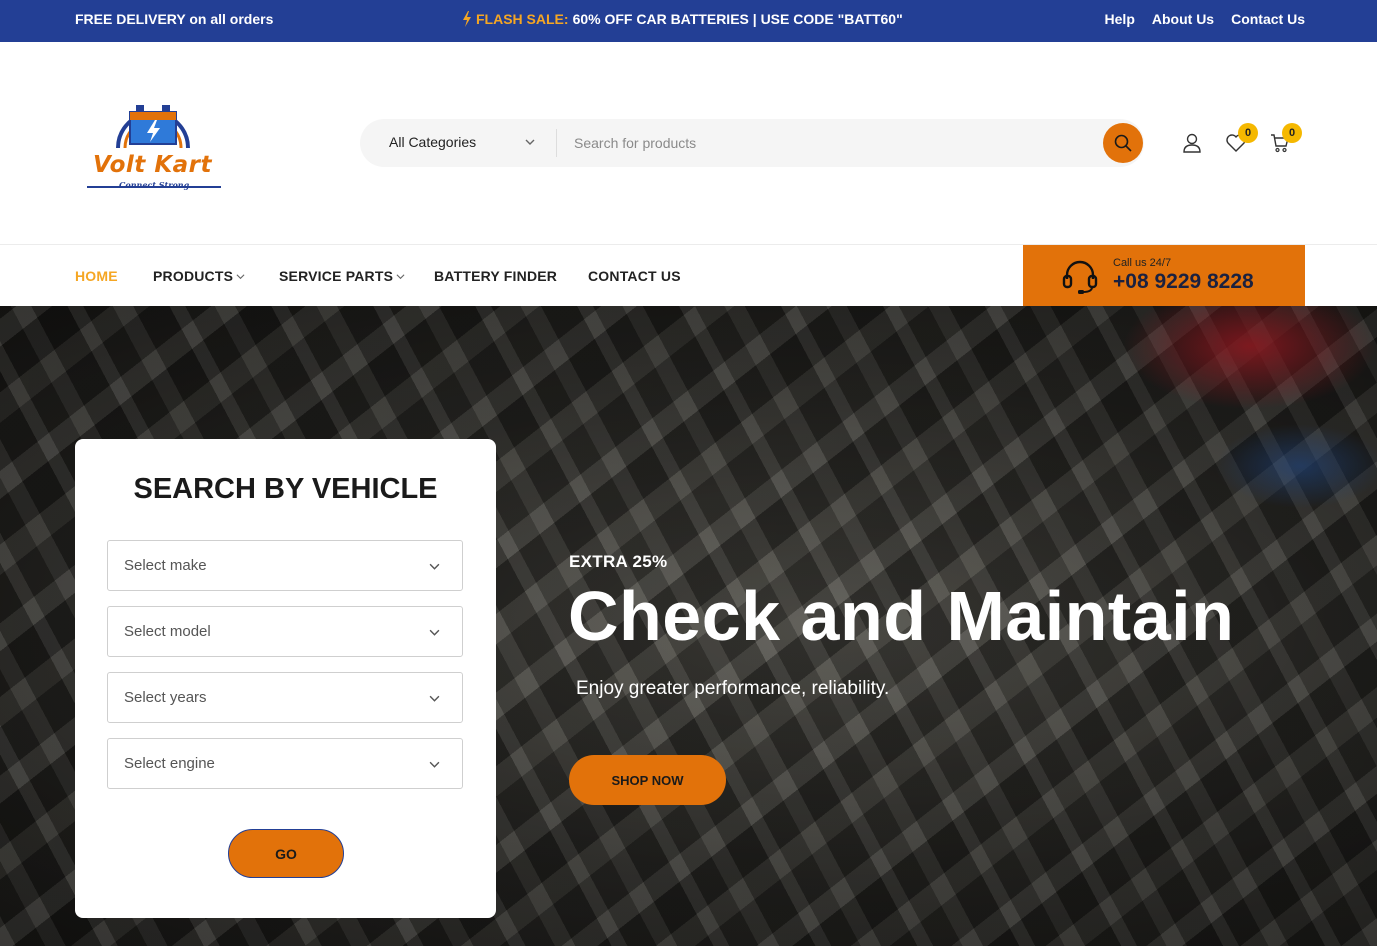 The height and width of the screenshot is (946, 1377). What do you see at coordinates (336, 276) in the screenshot?
I see `nav-service-parts-label: SERVICE PARTS` at bounding box center [336, 276].